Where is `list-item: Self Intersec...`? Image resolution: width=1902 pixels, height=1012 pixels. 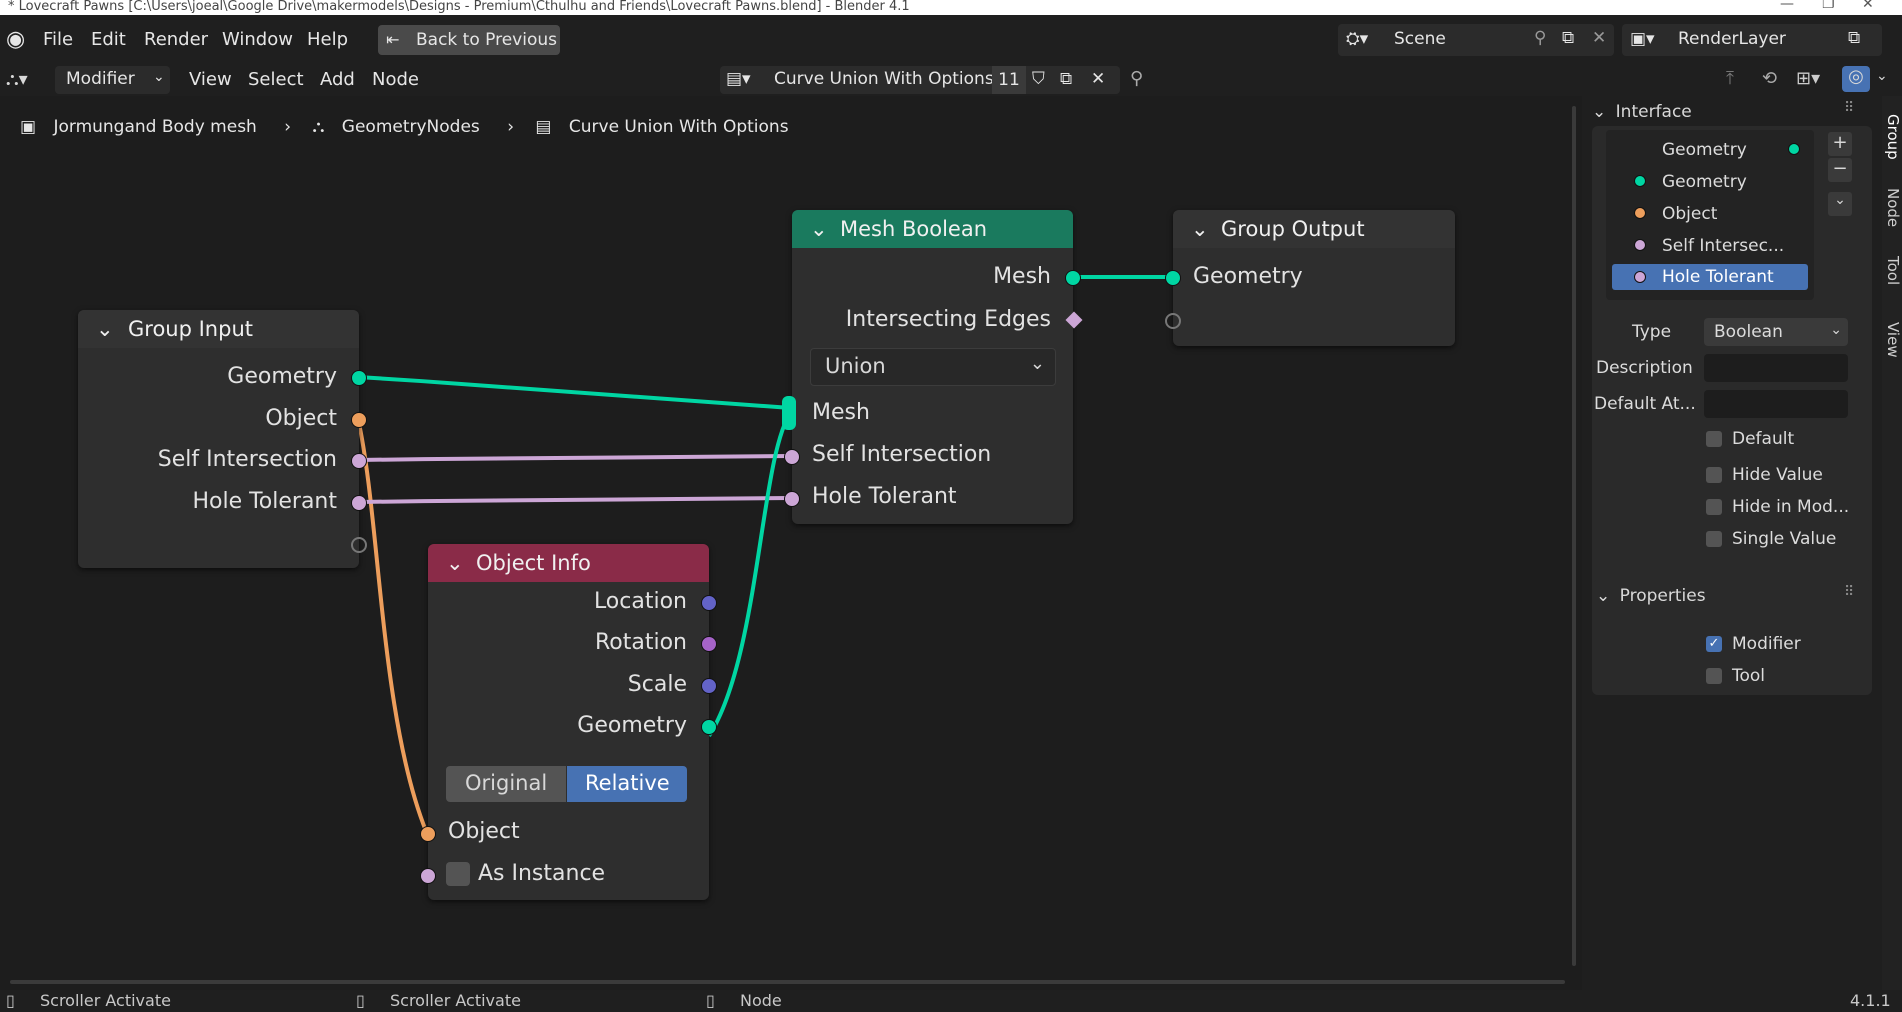 list-item: Self Intersec... is located at coordinates (1723, 246).